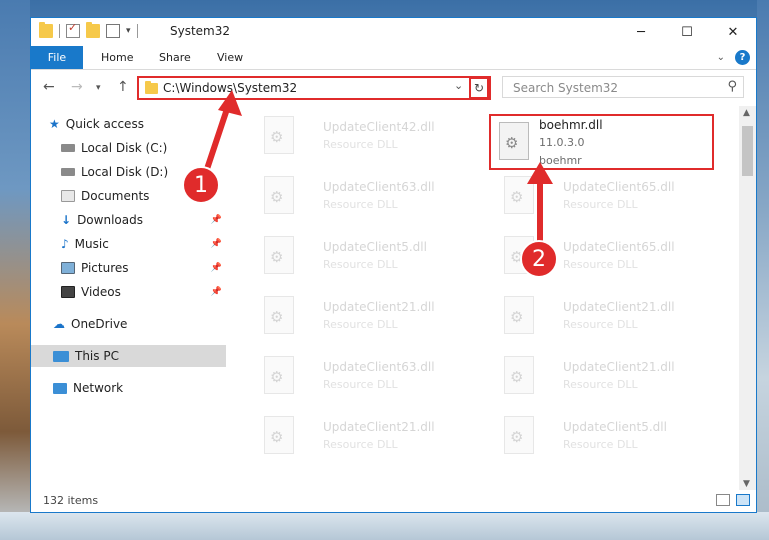 The image size is (769, 540). I want to click on scroll-up-arrow-icon: ▲, so click(746, 113).